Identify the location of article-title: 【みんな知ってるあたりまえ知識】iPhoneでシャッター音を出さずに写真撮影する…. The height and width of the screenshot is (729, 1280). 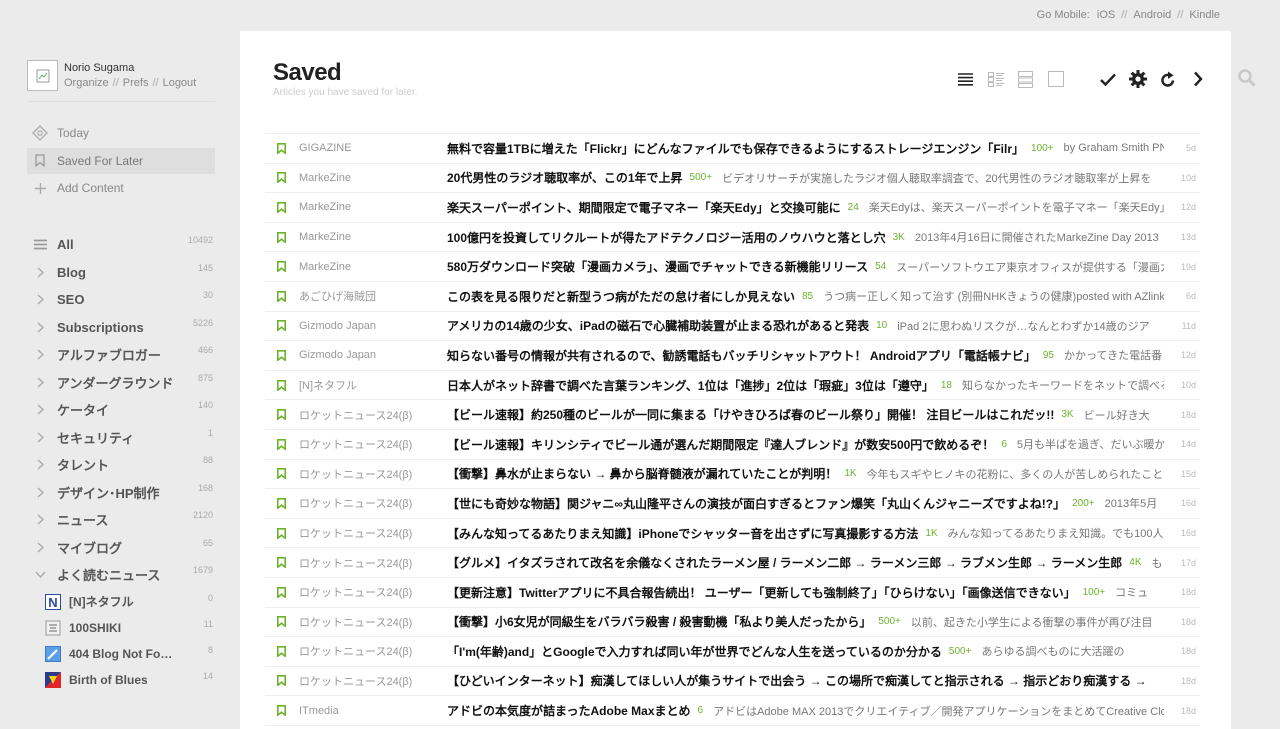
(682, 533).